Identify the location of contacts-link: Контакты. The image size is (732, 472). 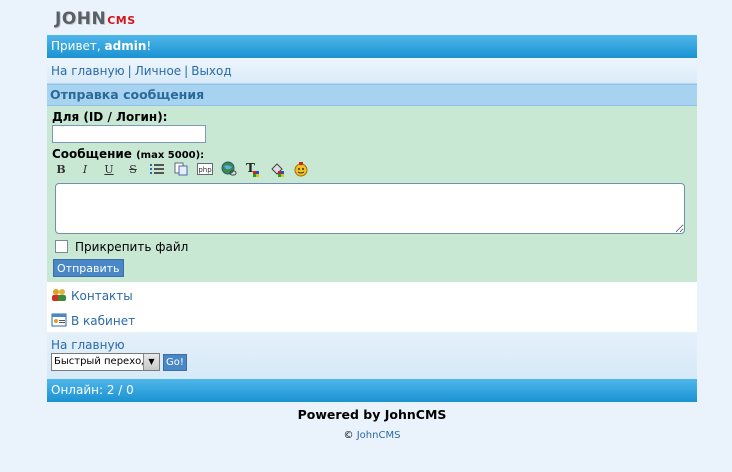
(102, 296).